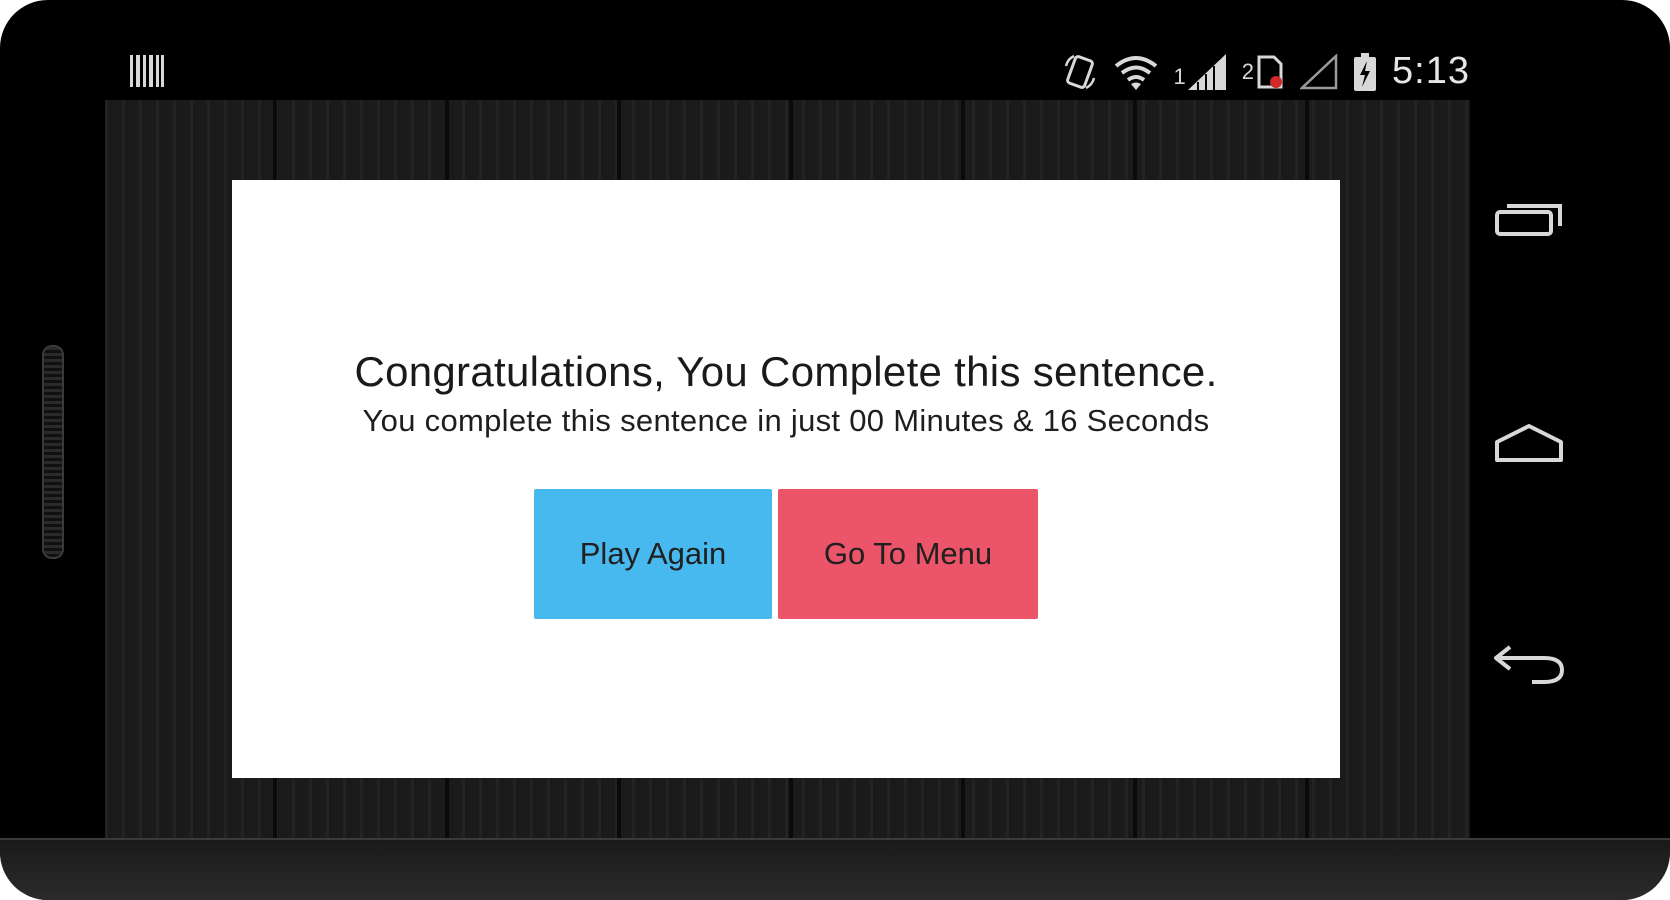 The width and height of the screenshot is (1670, 900). What do you see at coordinates (787, 70) in the screenshot?
I see `status-bar: 1 2 5:13` at bounding box center [787, 70].